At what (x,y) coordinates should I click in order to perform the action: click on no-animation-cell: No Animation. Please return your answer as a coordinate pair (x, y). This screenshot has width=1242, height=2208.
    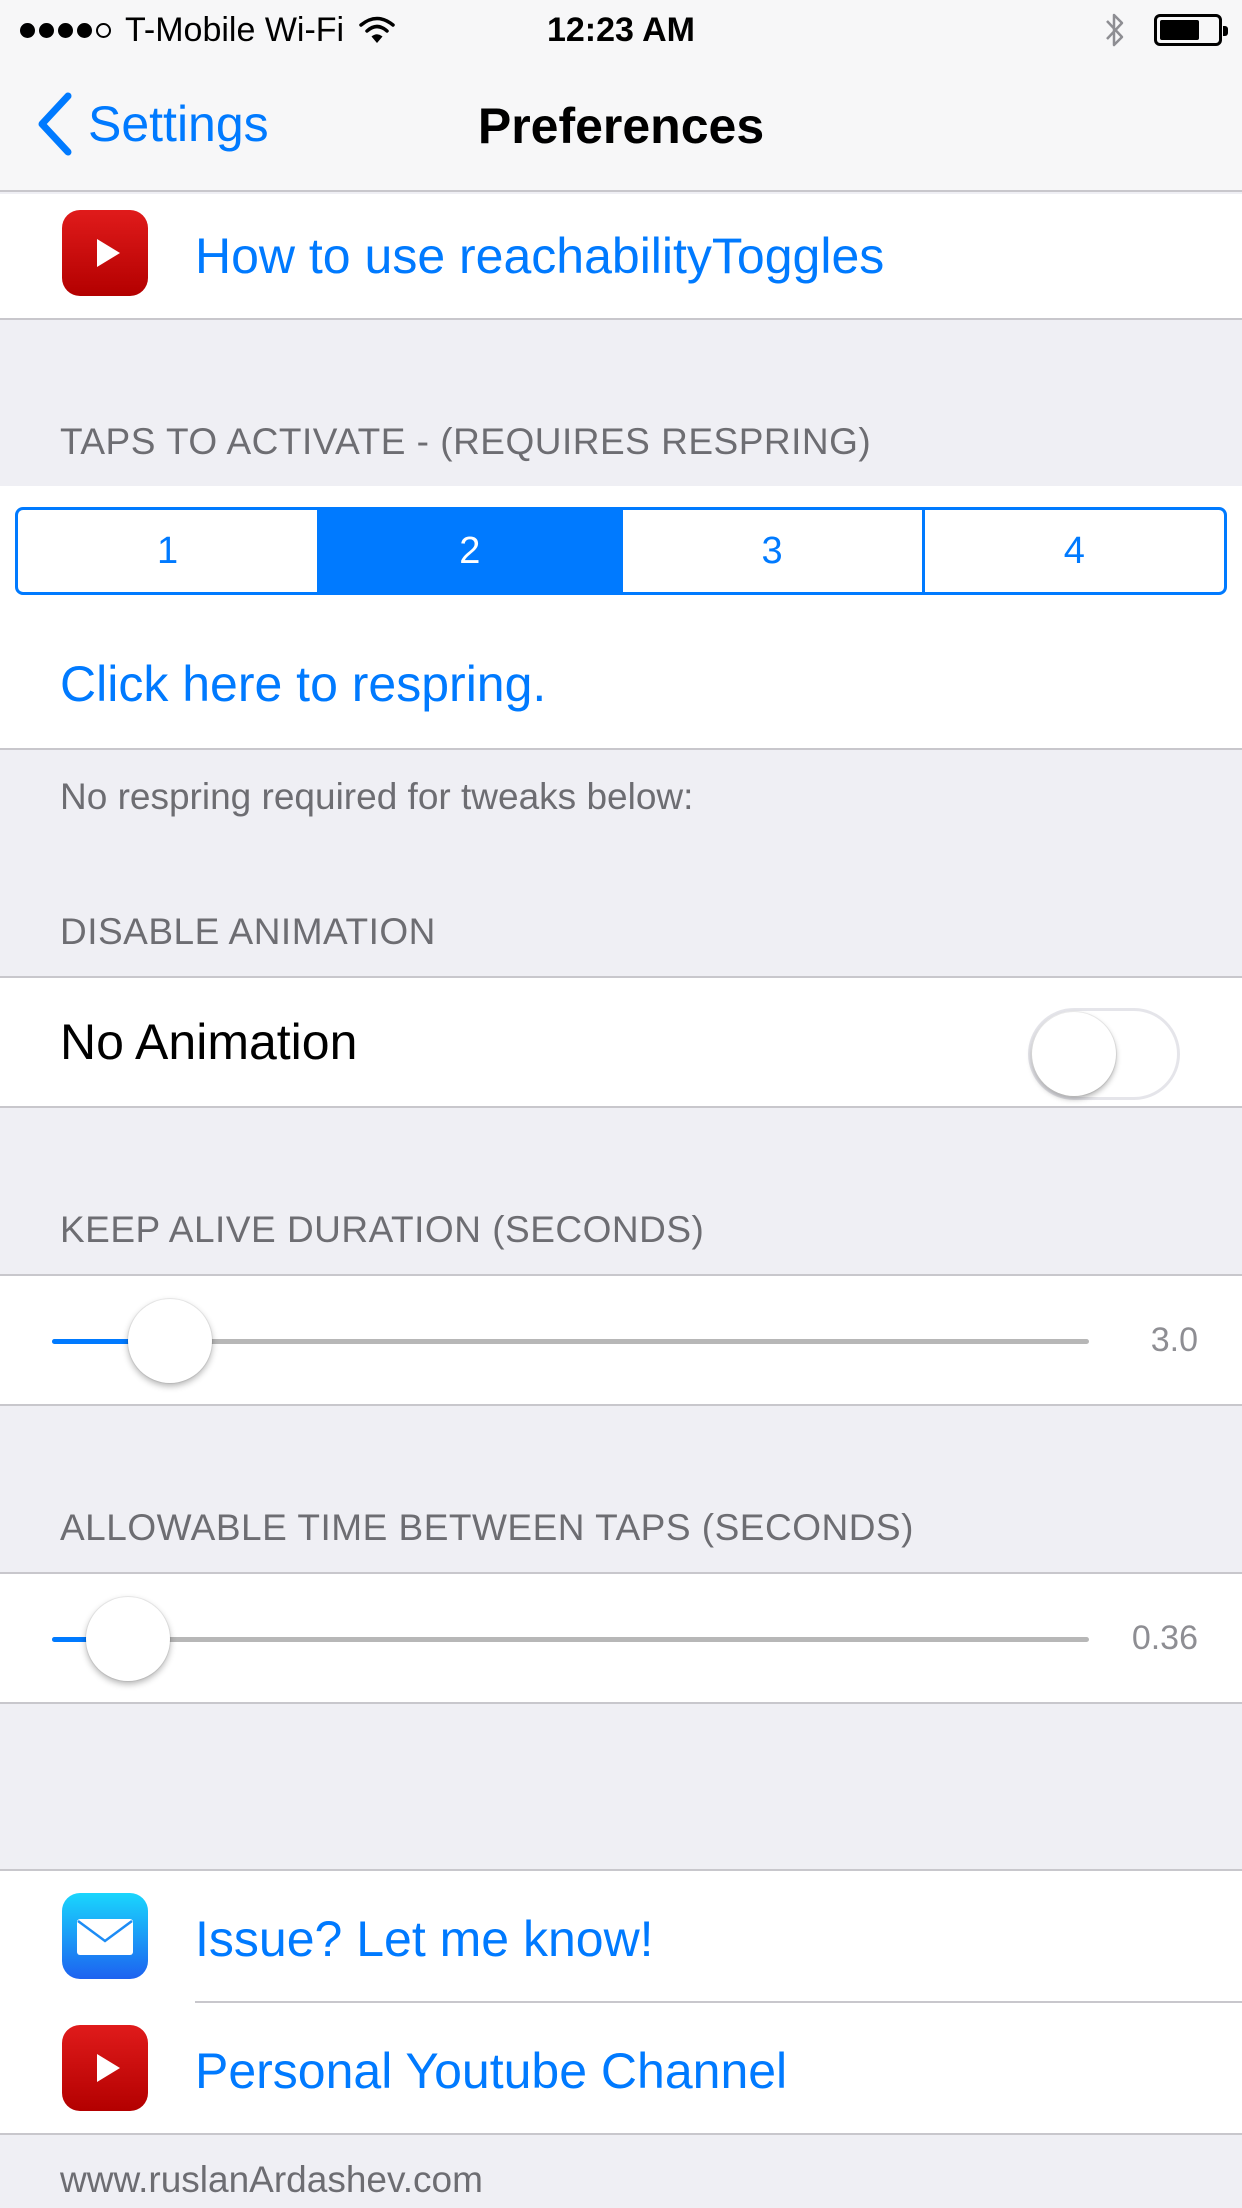
    Looking at the image, I should click on (621, 1042).